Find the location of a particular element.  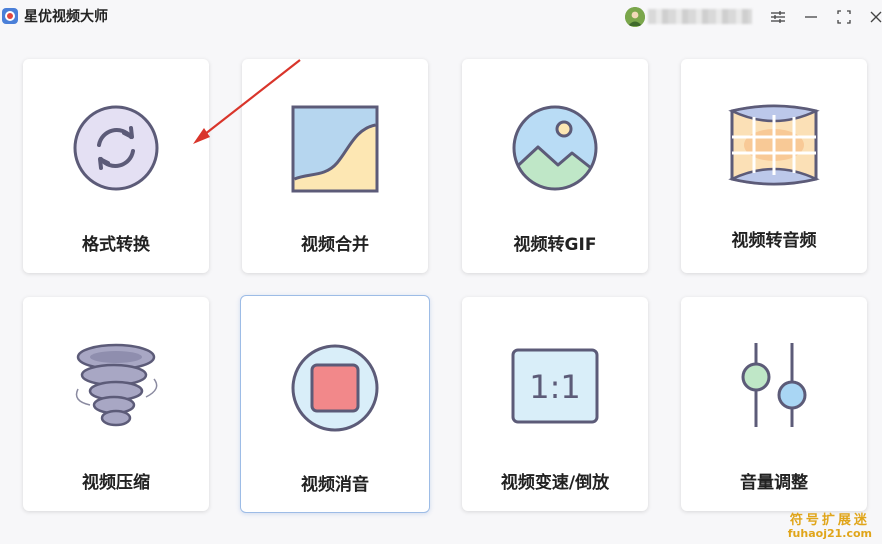

settings-sliders-button is located at coordinates (778, 17).